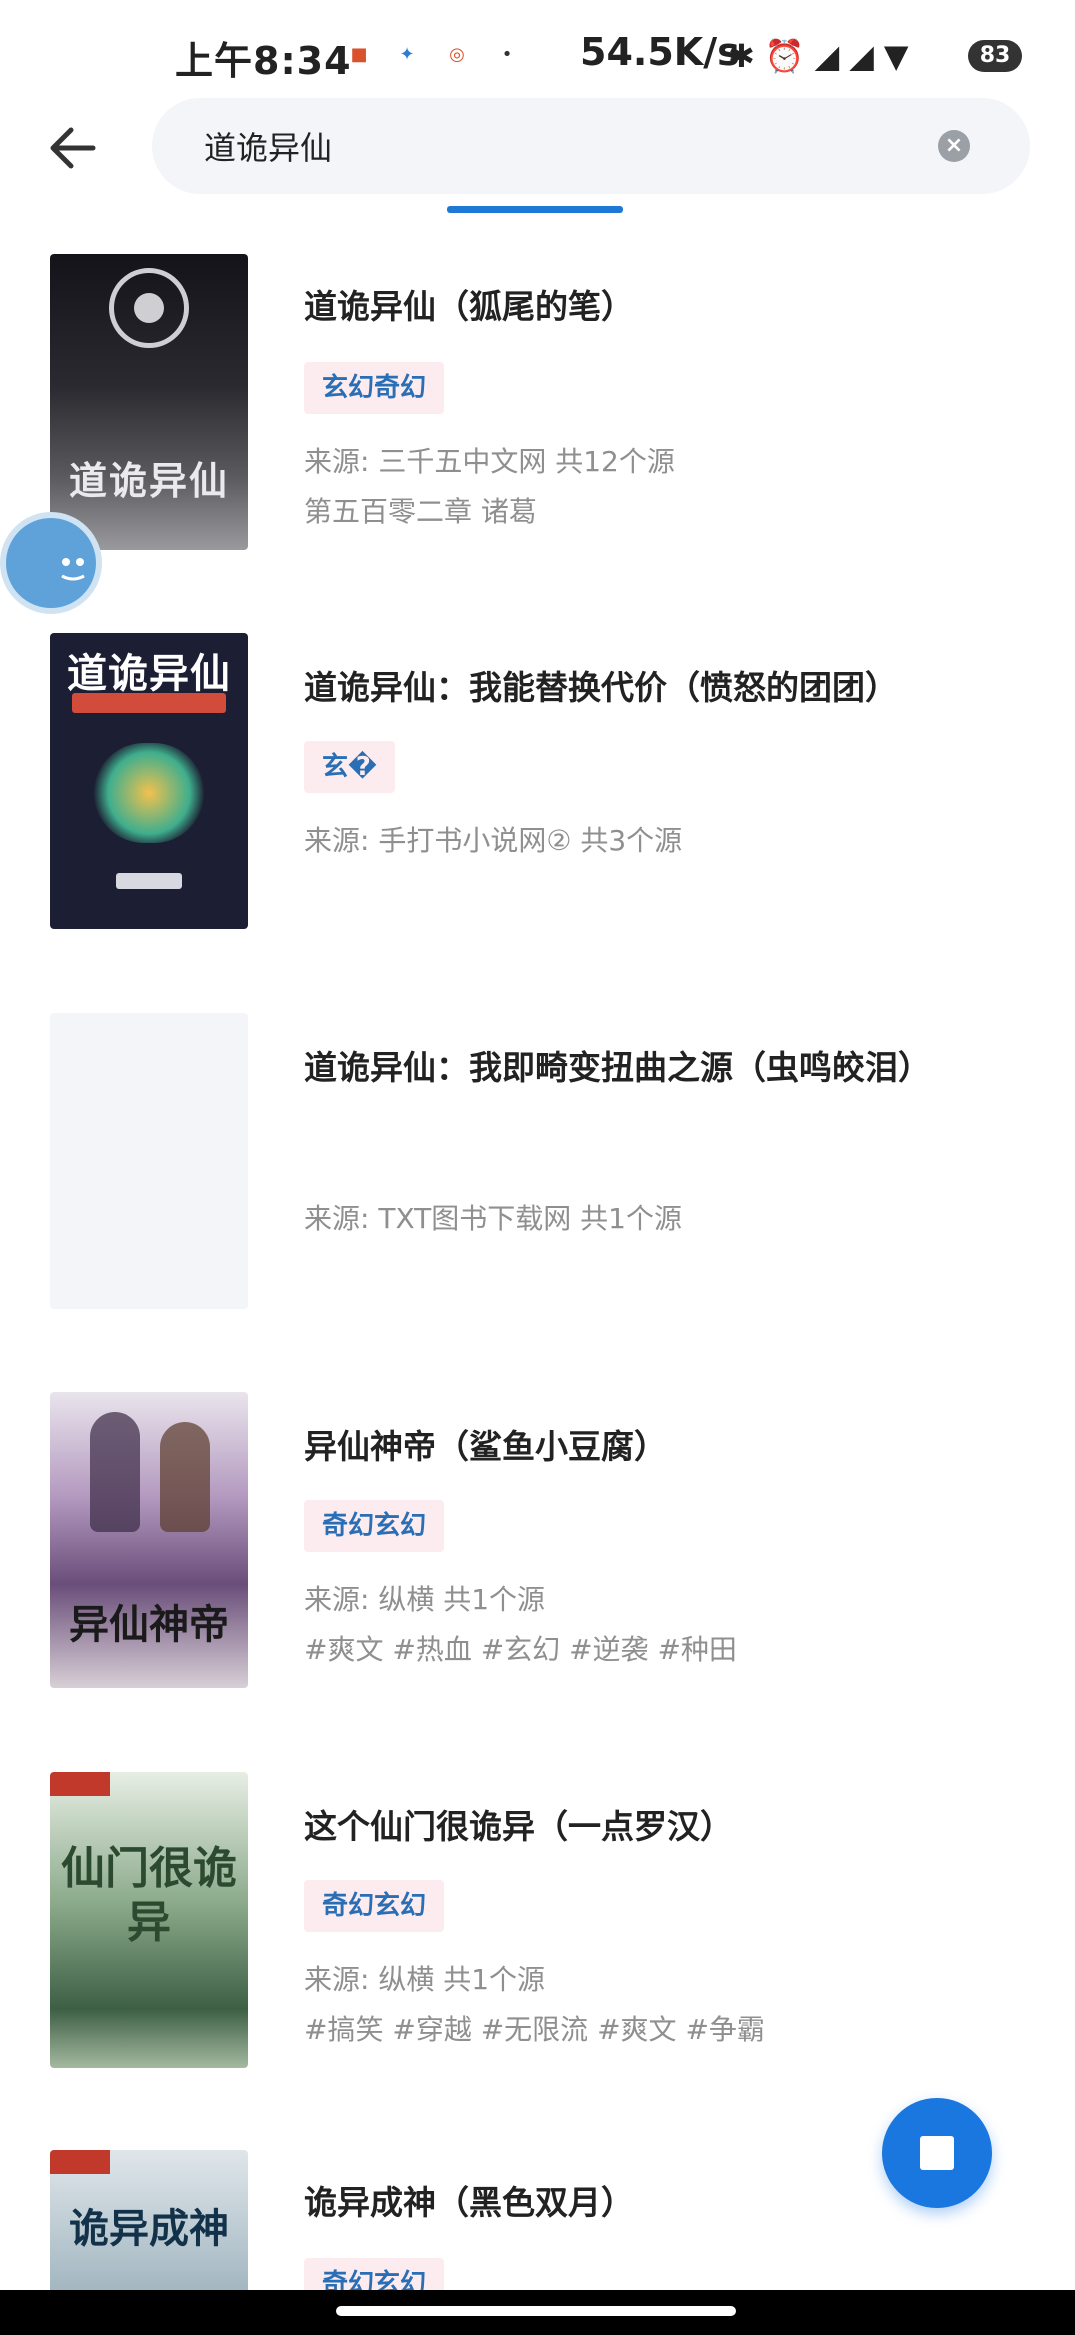 The height and width of the screenshot is (2335, 1075). I want to click on status-icons: ✱ ⏰ ◢ ◢ ▼, so click(818, 56).